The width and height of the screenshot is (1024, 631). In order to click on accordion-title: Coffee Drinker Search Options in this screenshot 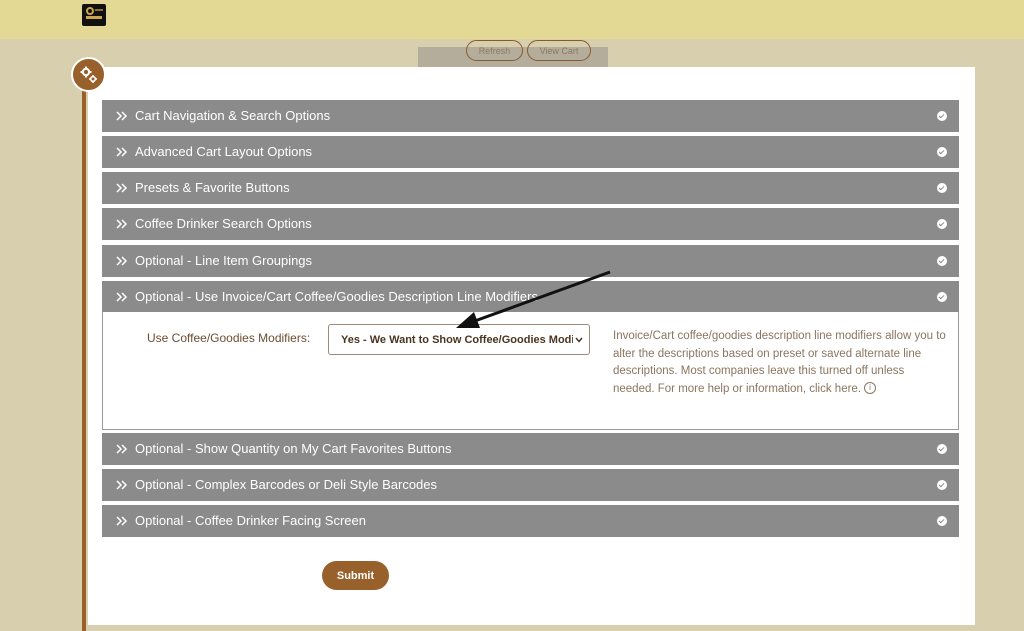, I will do `click(223, 223)`.